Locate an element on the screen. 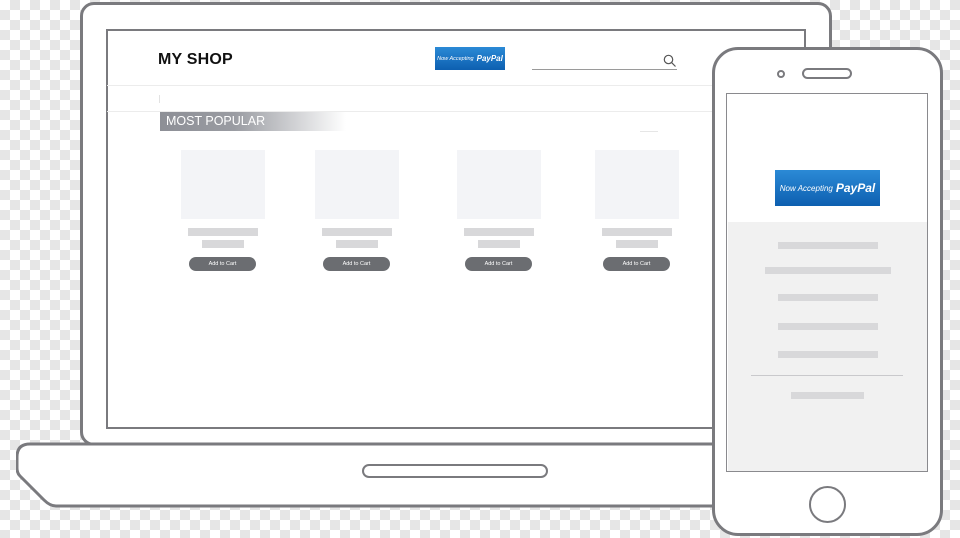  paypal-badge-mobile: Now Accepting PayPal is located at coordinates (827, 188).